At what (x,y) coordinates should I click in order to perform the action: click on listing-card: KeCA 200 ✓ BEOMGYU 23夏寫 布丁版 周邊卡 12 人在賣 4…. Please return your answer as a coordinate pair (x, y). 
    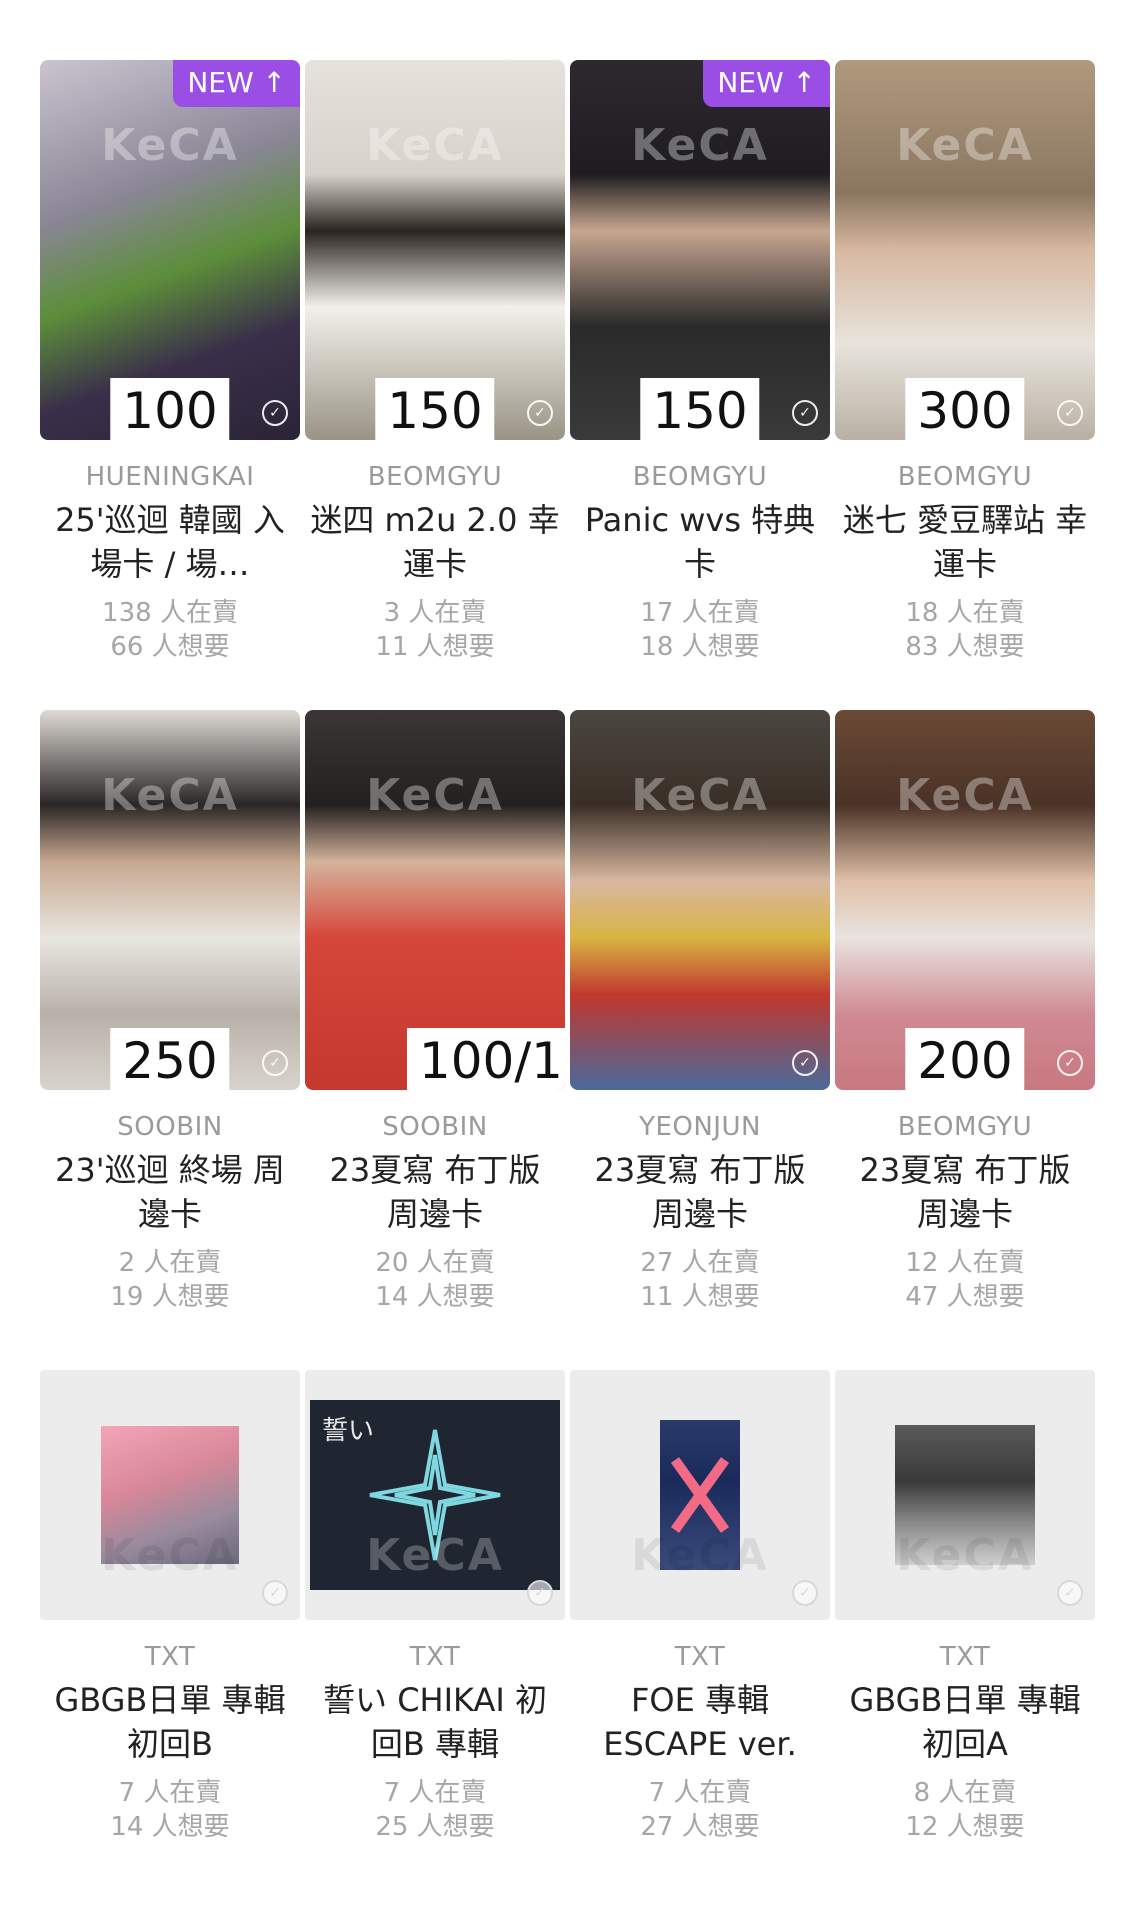
    Looking at the image, I should click on (965, 1012).